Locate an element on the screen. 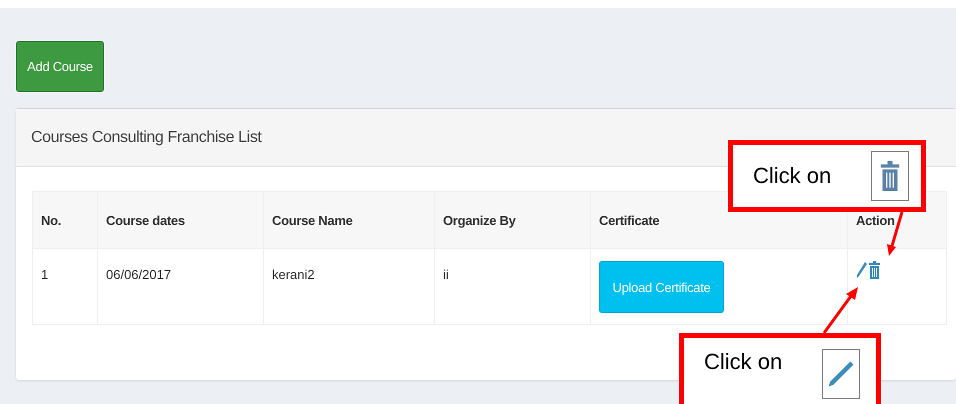 This screenshot has width=956, height=404. table-cell: ii is located at coordinates (512, 286).